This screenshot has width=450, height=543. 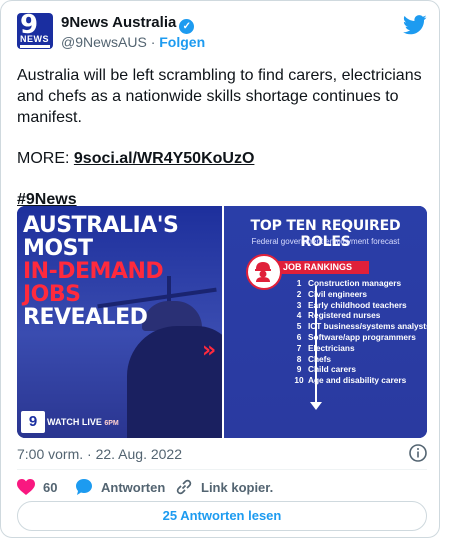 I want to click on reply-button: Antworten, so click(x=120, y=488).